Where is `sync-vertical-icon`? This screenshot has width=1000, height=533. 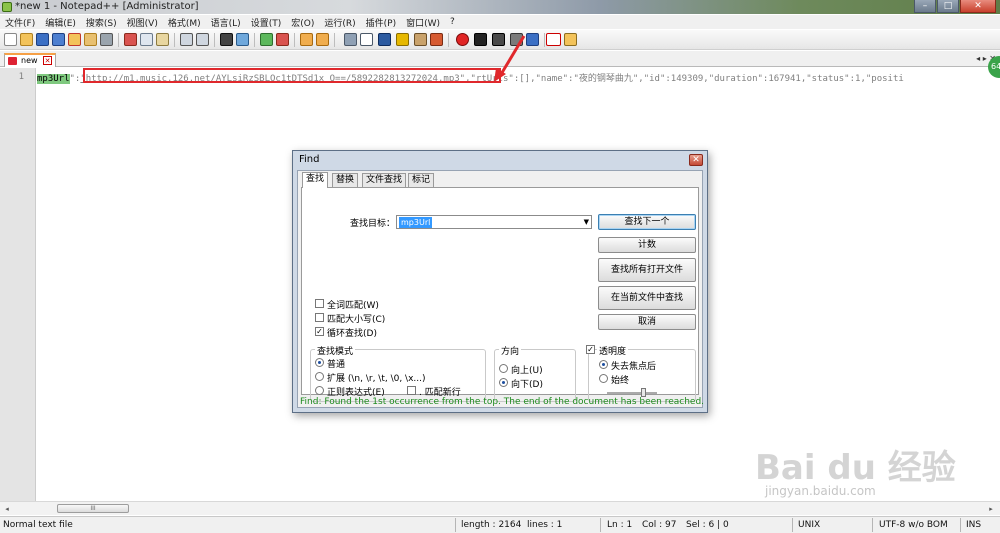
sync-vertical-icon is located at coordinates (306, 39).